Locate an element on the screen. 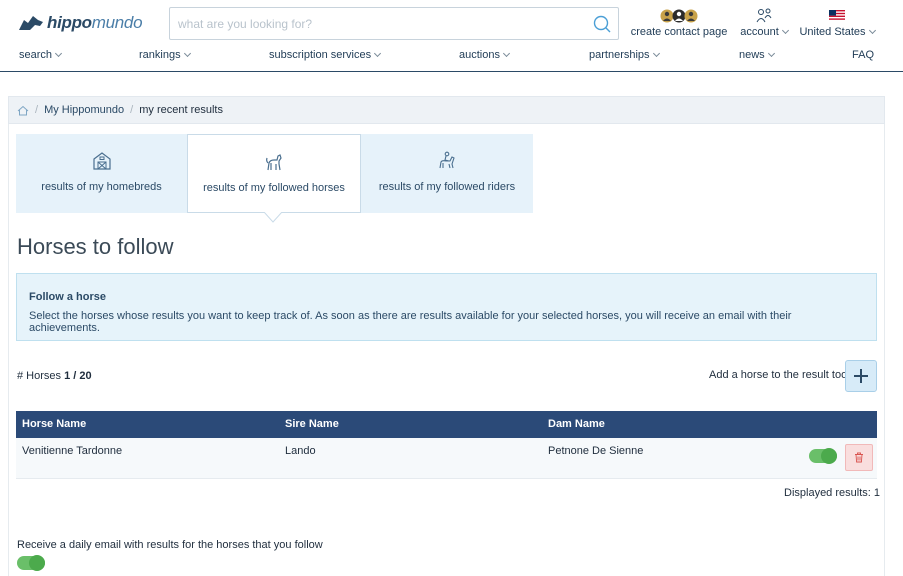 This screenshot has height=576, width=903. col-horse-name: Horse Name is located at coordinates (54, 424).